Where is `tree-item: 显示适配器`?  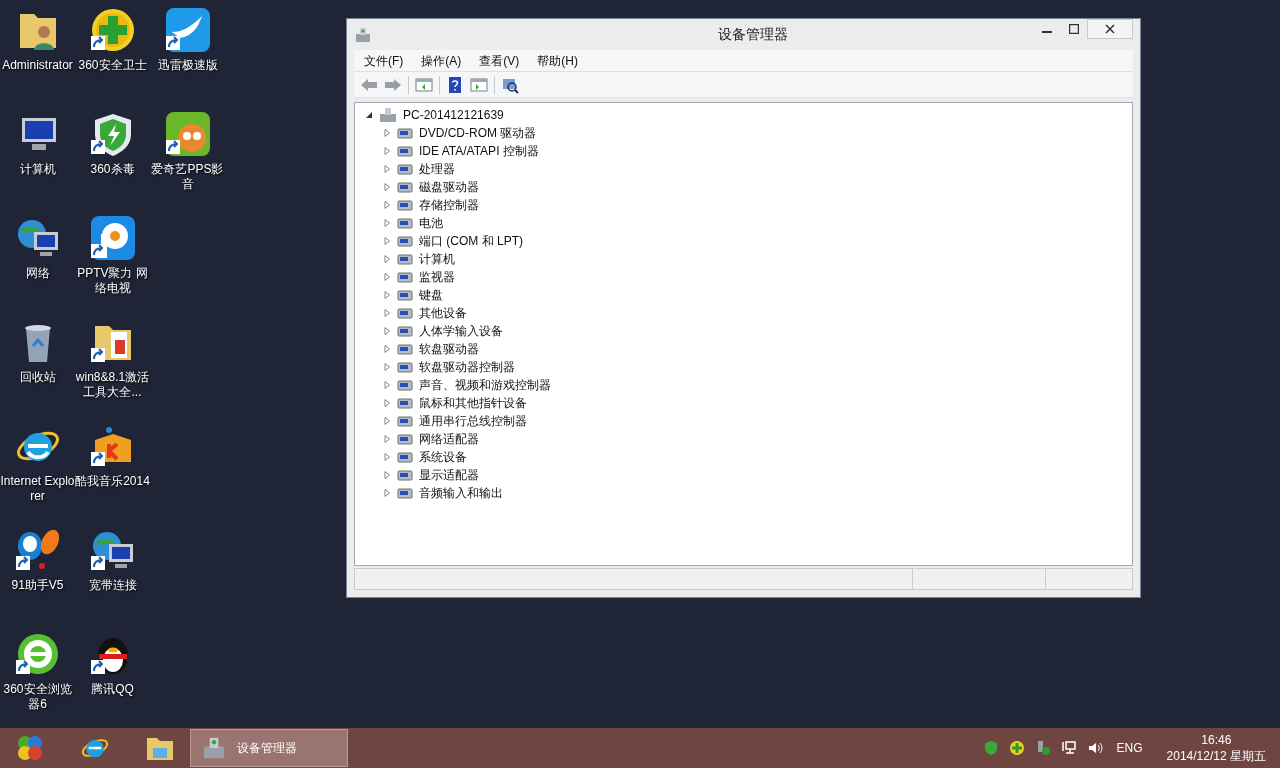 tree-item: 显示适配器 is located at coordinates (449, 475).